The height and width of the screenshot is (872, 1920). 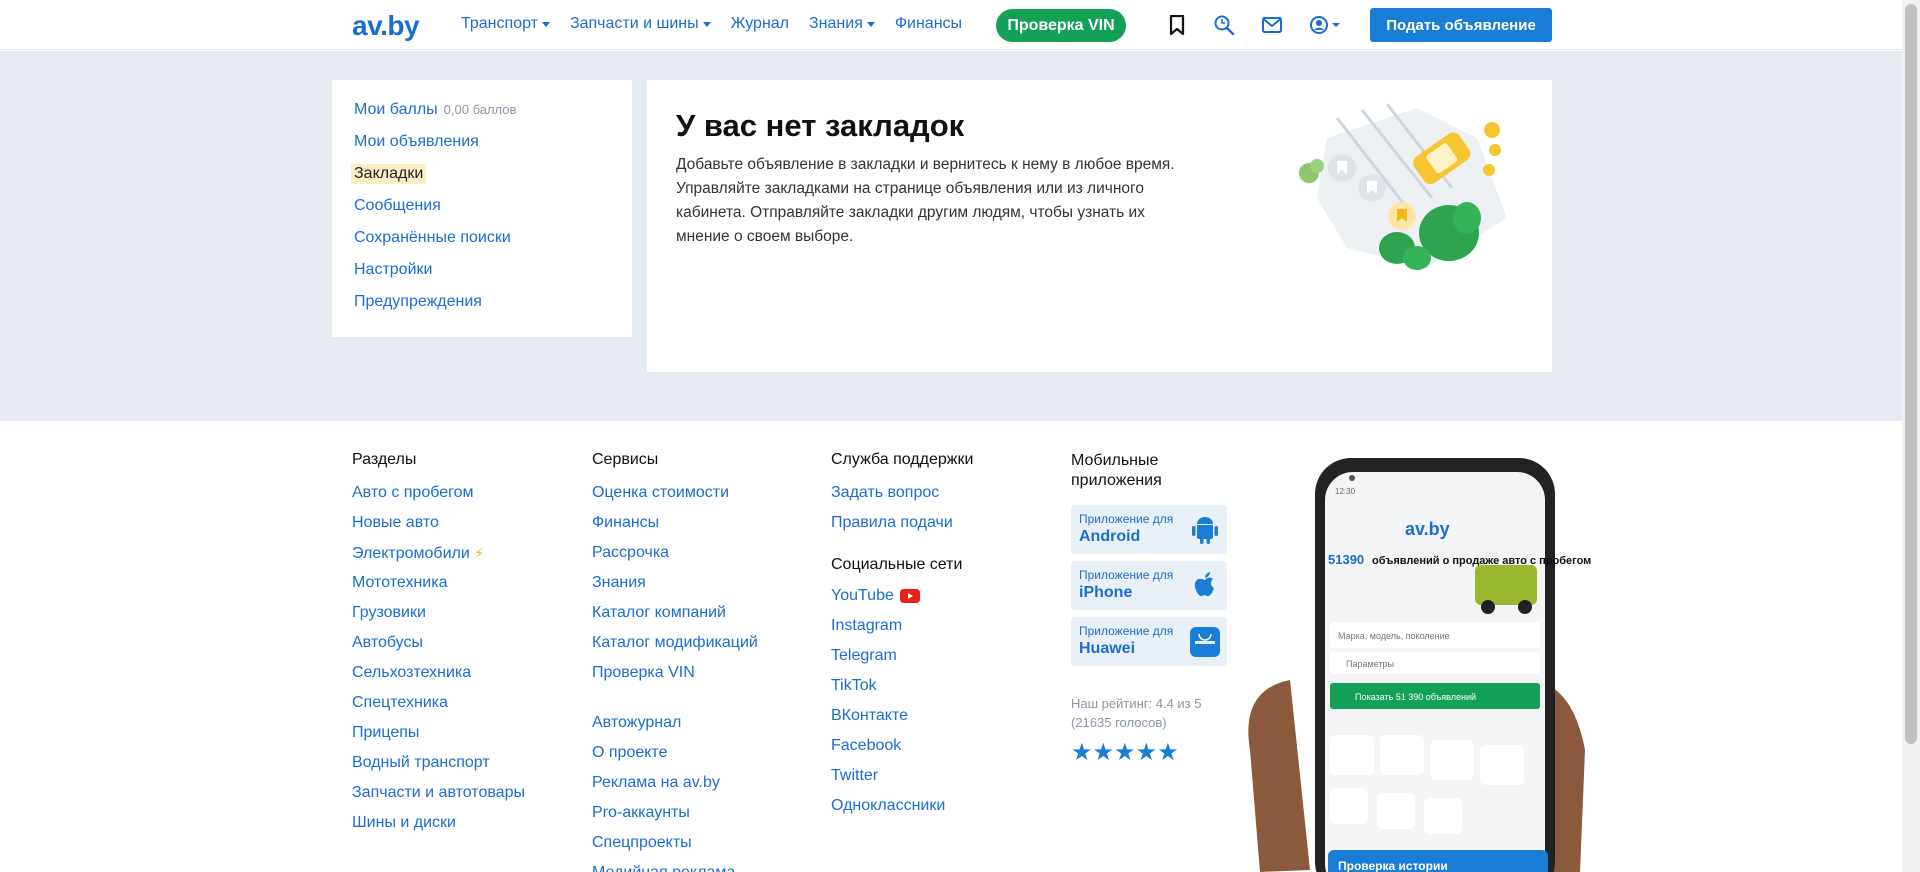 I want to click on nav-label: Журнал, so click(x=760, y=23).